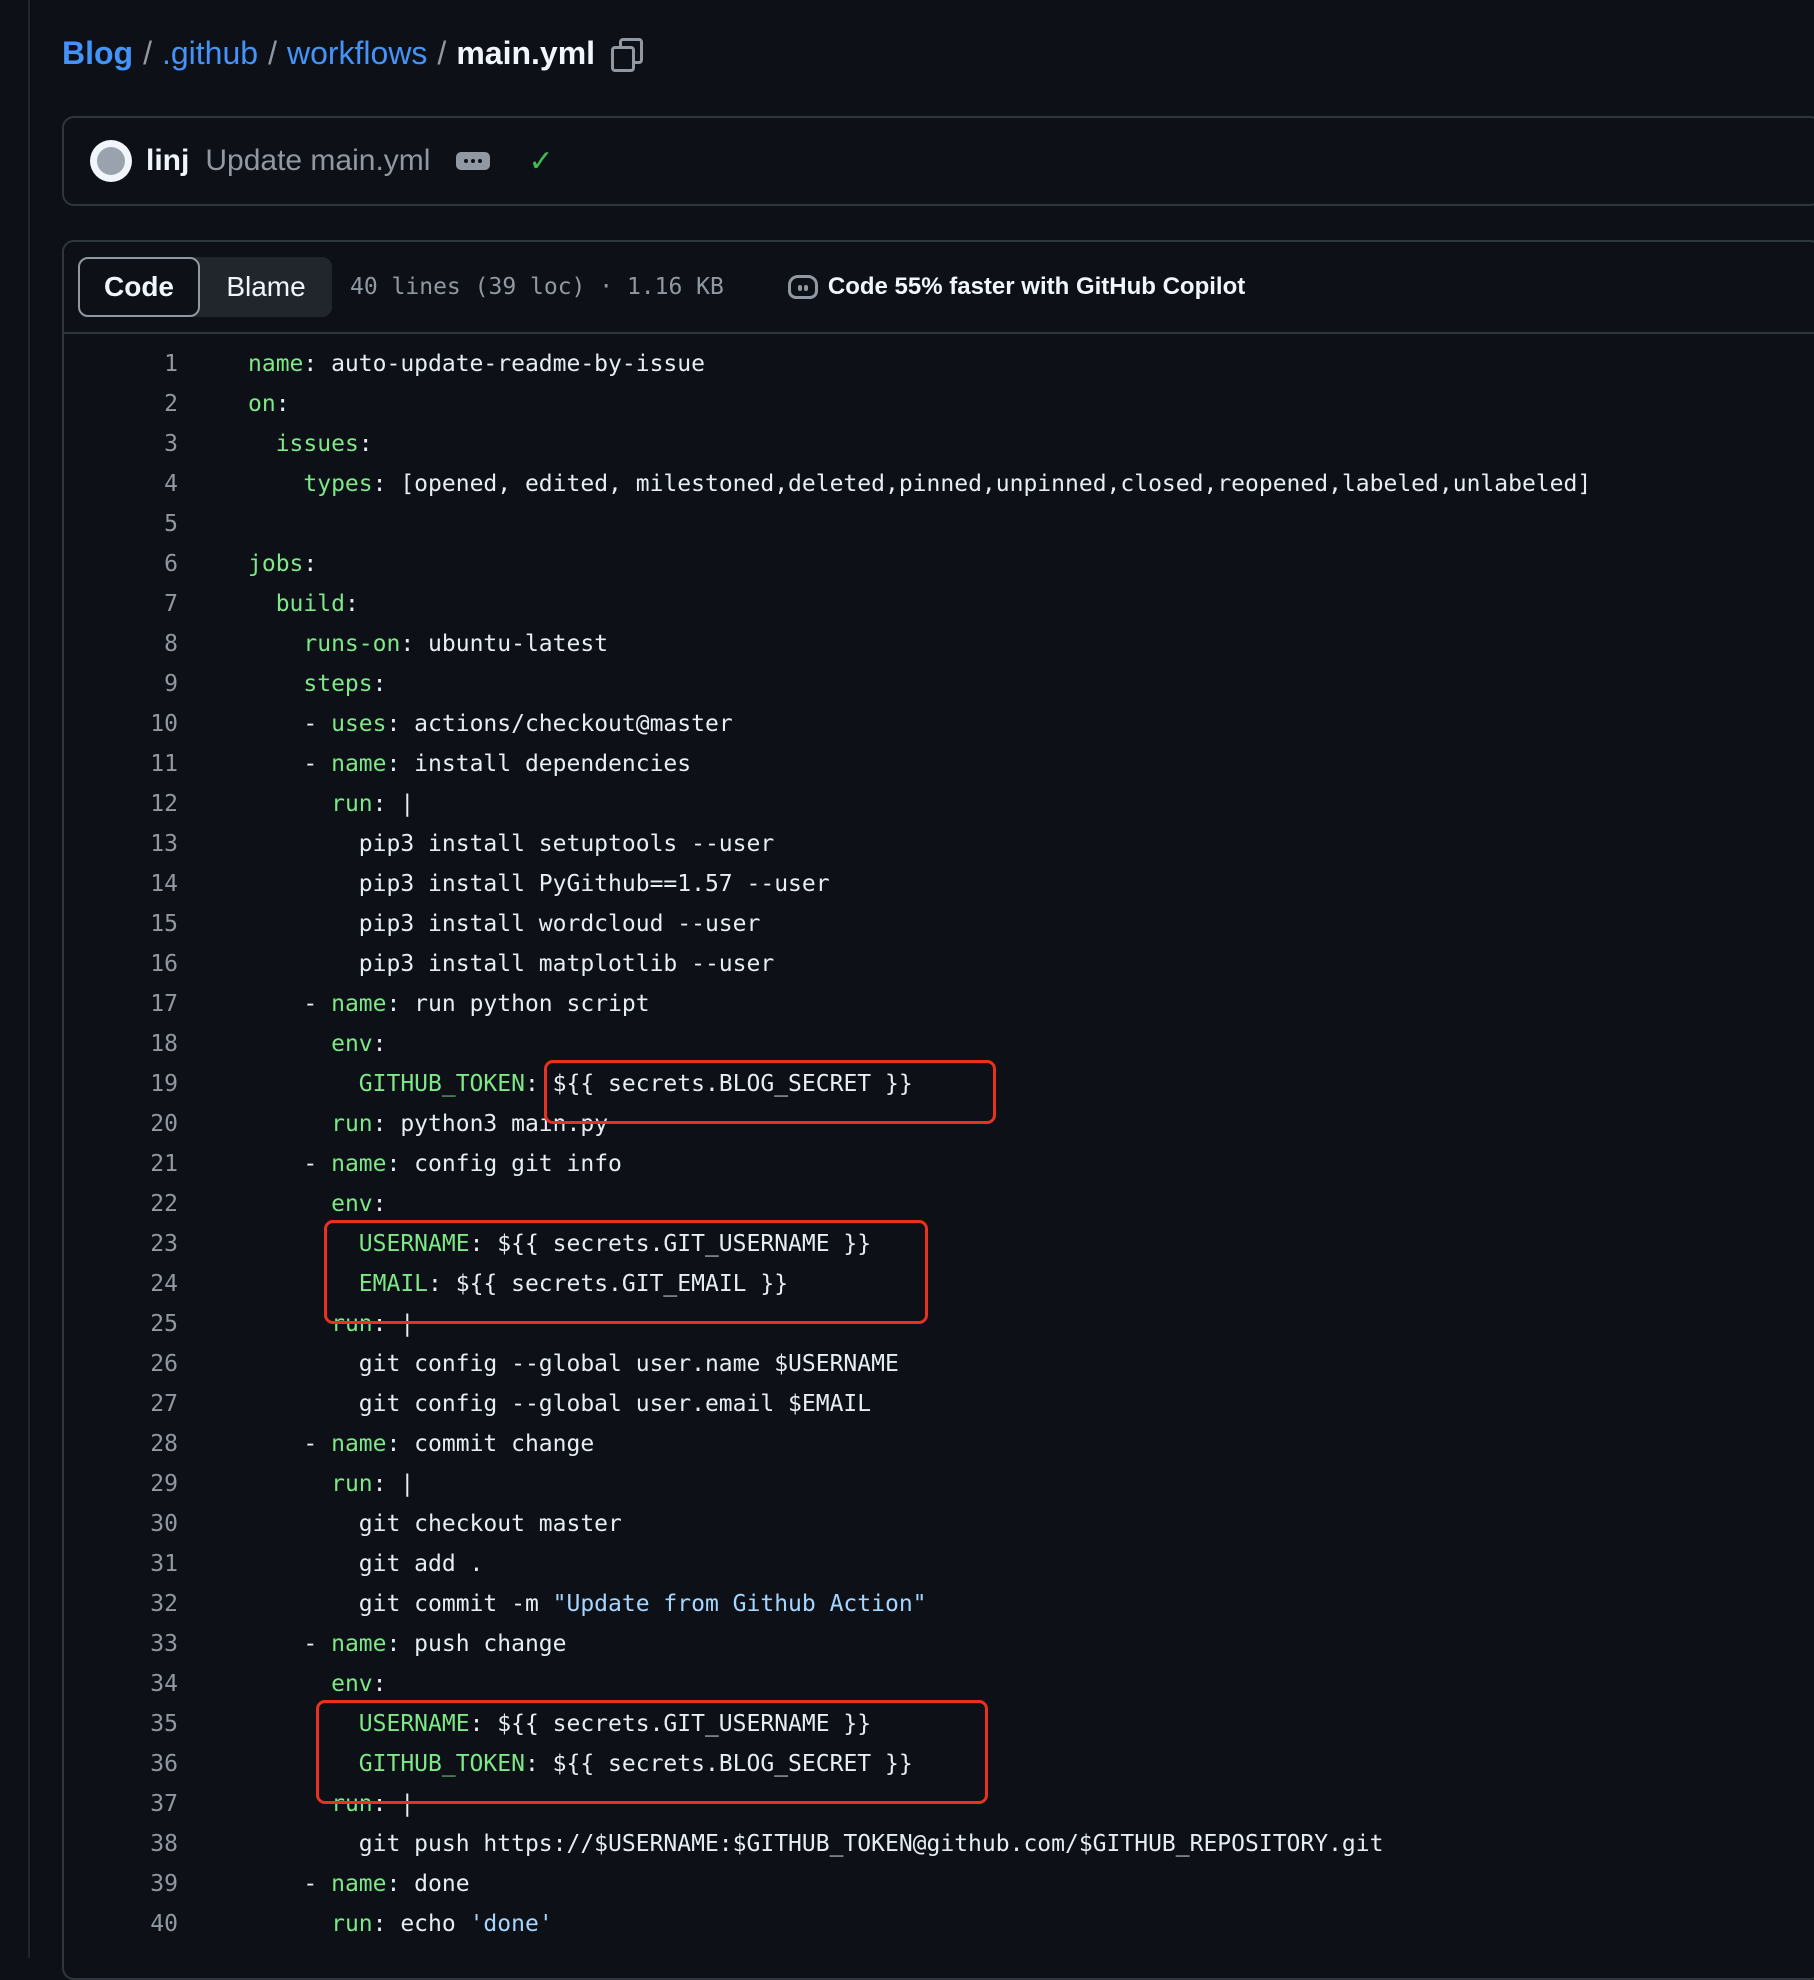 This screenshot has height=1980, width=1814. Describe the element at coordinates (352, 1204) in the screenshot. I see `yaml-key: env` at that location.